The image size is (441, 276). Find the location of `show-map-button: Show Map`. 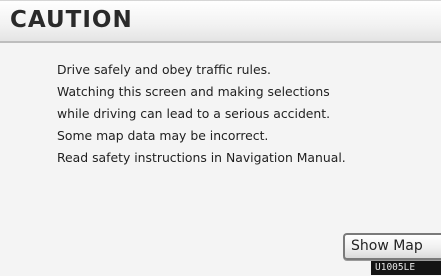

show-map-button: Show Map is located at coordinates (392, 246).